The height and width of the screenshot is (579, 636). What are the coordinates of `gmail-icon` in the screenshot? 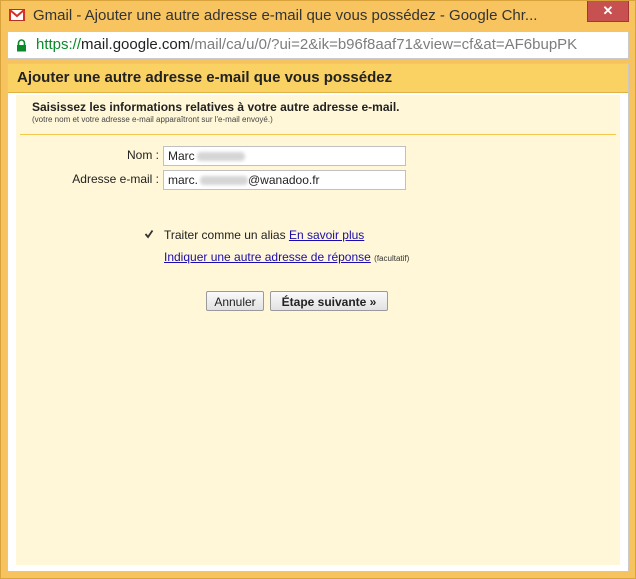 It's located at (17, 15).